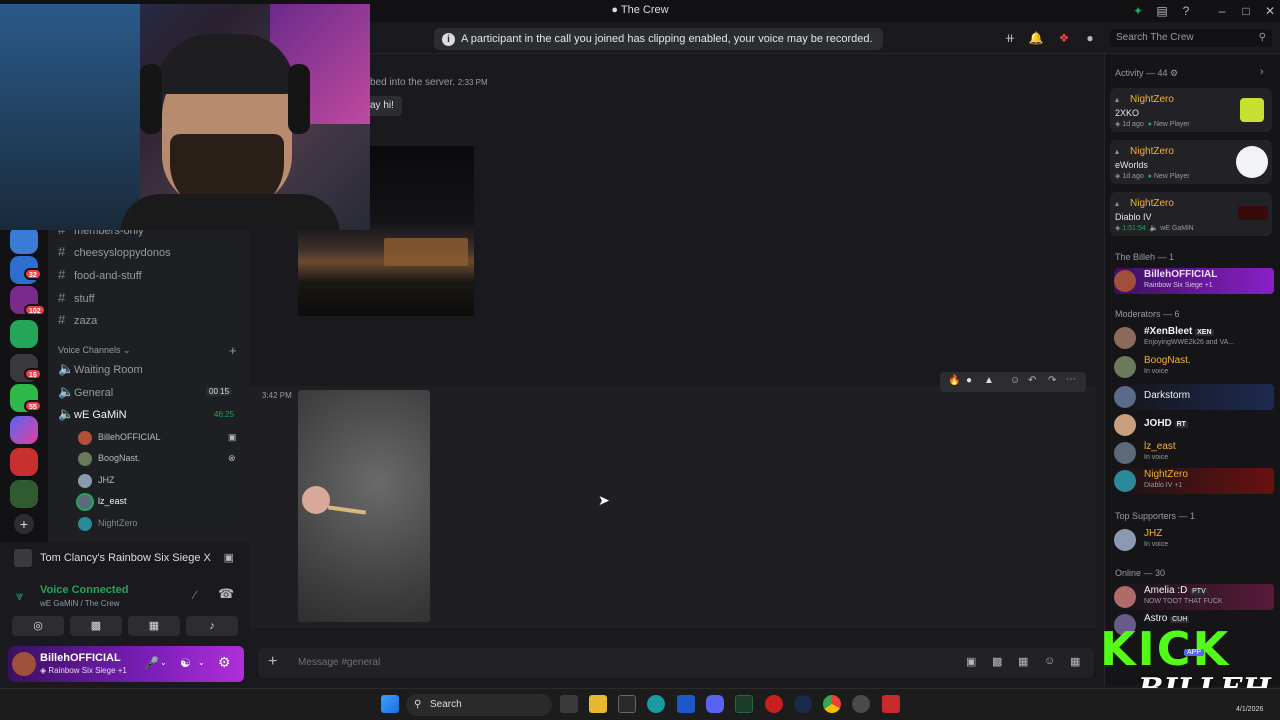  Describe the element at coordinates (1191, 38) in the screenshot. I see `search-input: Search The Crew ⚲` at that location.